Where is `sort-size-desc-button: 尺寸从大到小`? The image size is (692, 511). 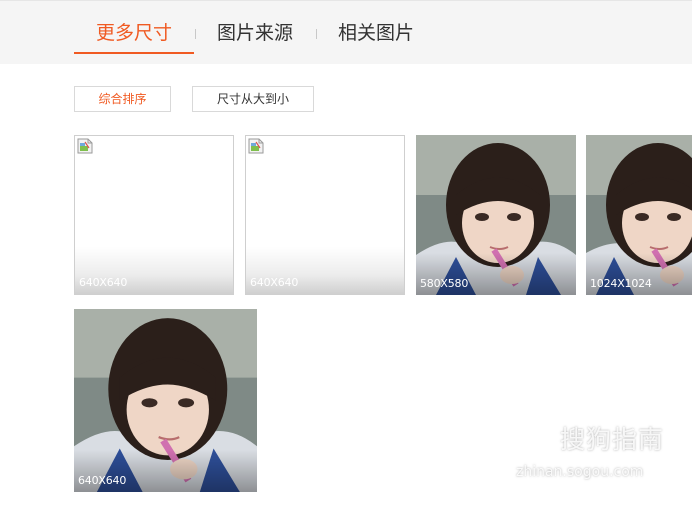 sort-size-desc-button: 尺寸从大到小 is located at coordinates (253, 99).